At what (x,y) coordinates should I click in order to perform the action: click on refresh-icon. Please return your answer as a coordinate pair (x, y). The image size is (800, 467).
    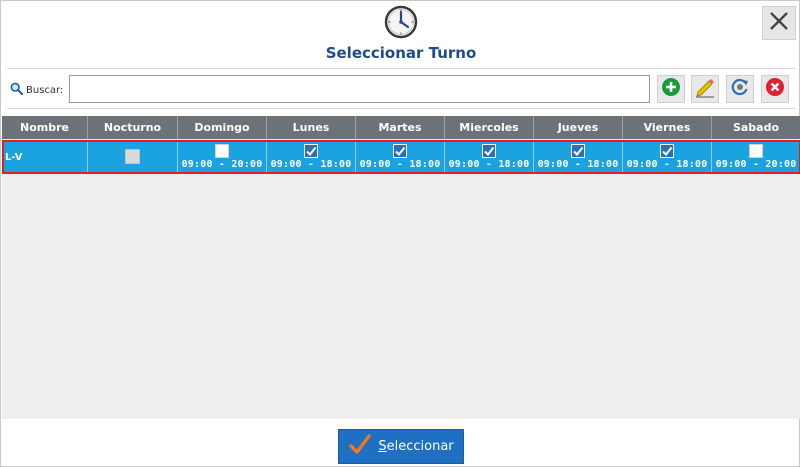
    Looking at the image, I should click on (740, 89).